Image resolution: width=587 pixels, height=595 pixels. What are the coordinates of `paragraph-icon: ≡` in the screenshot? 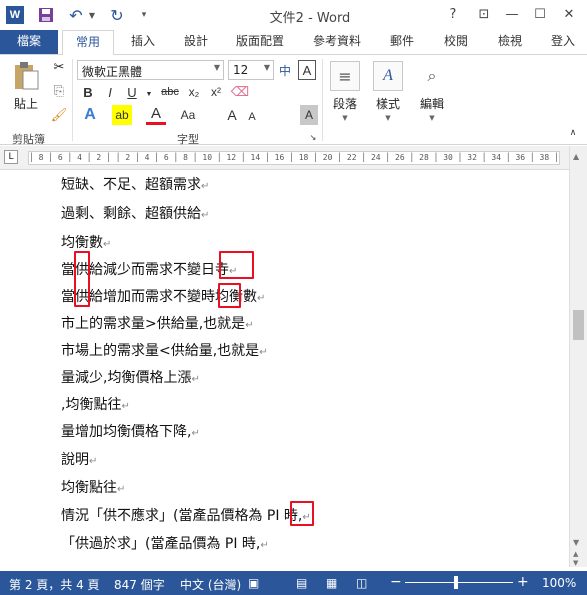 It's located at (345, 76).